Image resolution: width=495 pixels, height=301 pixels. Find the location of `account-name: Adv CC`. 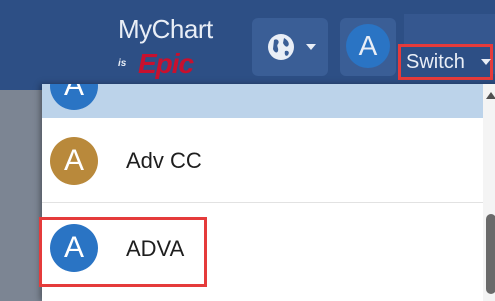

account-name: Adv CC is located at coordinates (164, 160).